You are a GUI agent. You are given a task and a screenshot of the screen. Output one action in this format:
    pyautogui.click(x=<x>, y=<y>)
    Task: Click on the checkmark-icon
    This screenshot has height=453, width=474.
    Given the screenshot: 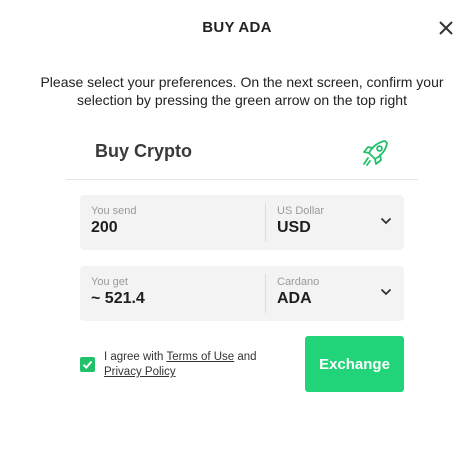 What is the action you would take?
    pyautogui.click(x=87, y=364)
    